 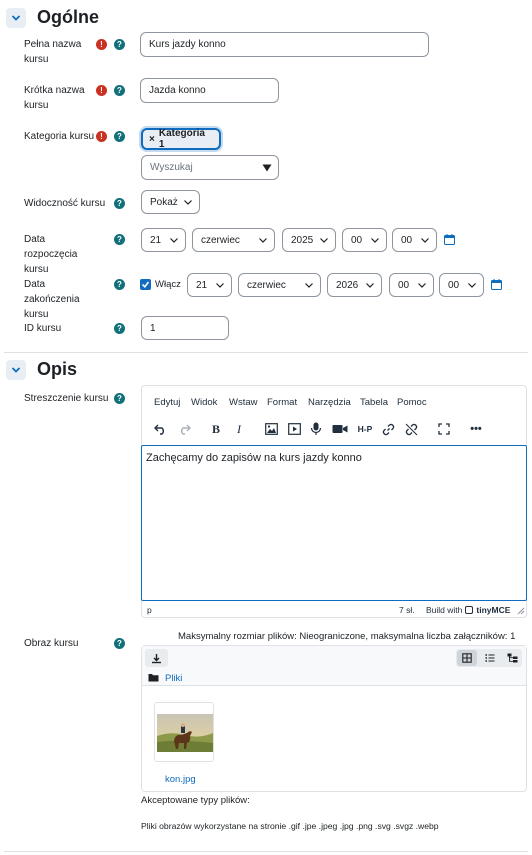 What do you see at coordinates (66, 398) in the screenshot?
I see `summary-label: Streszczenie kursu` at bounding box center [66, 398].